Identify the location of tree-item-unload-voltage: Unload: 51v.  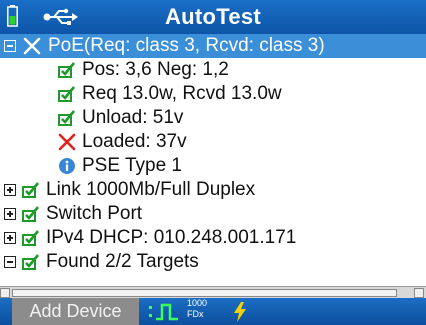
(120, 118).